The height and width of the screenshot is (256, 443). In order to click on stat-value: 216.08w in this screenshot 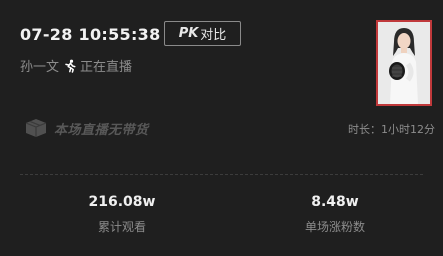, I will do `click(122, 202)`.